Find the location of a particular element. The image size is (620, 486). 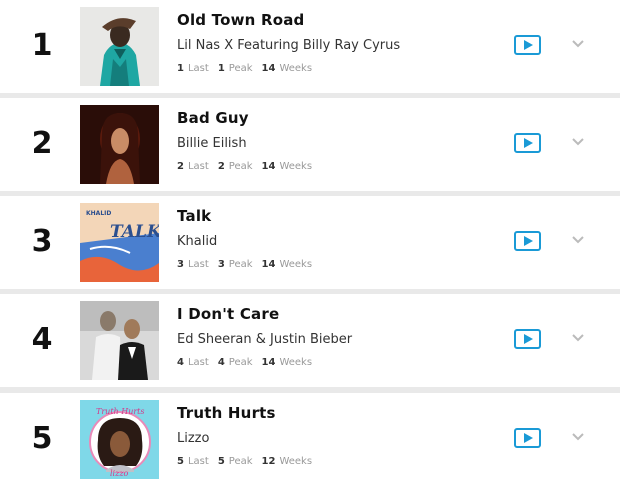

album-art-talk: KHALID TALK is located at coordinates (119, 242).